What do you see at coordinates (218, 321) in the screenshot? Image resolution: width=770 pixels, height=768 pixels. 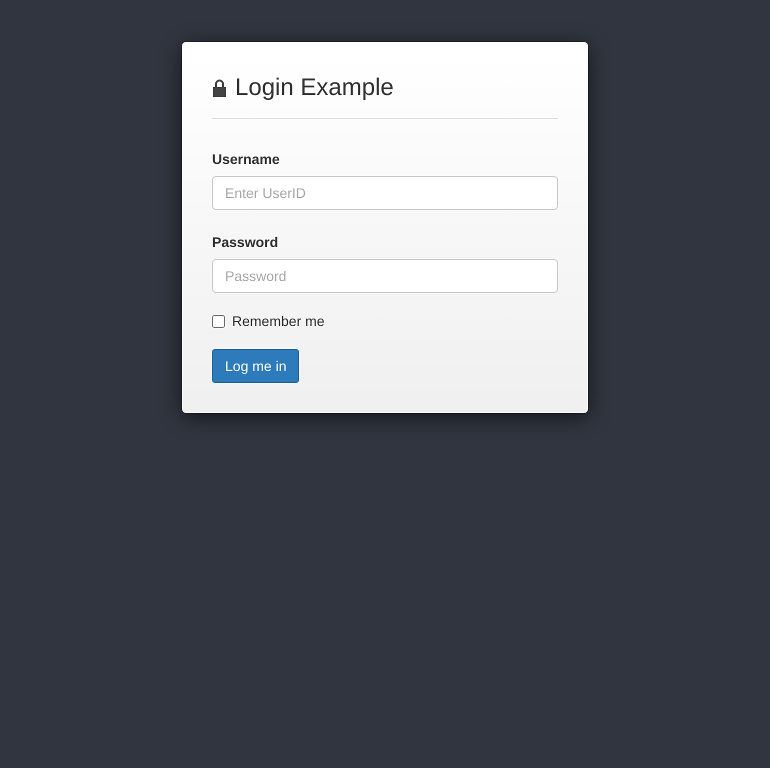 I see `remember-checkbox` at bounding box center [218, 321].